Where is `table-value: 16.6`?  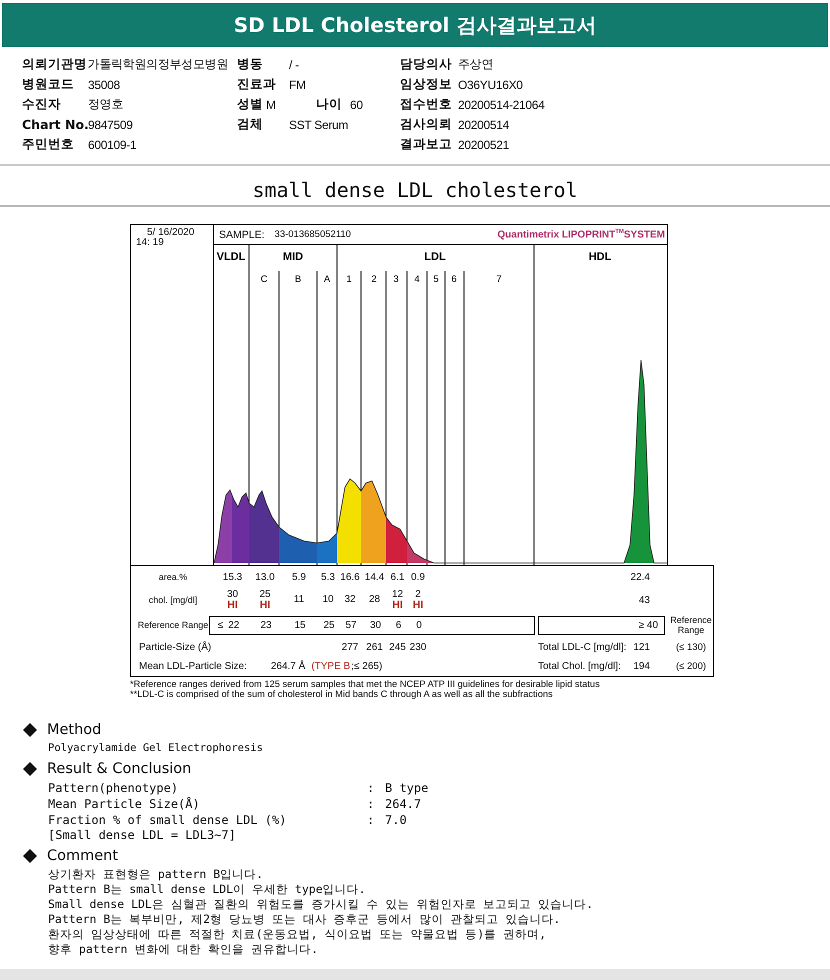
table-value: 16.6 is located at coordinates (350, 577).